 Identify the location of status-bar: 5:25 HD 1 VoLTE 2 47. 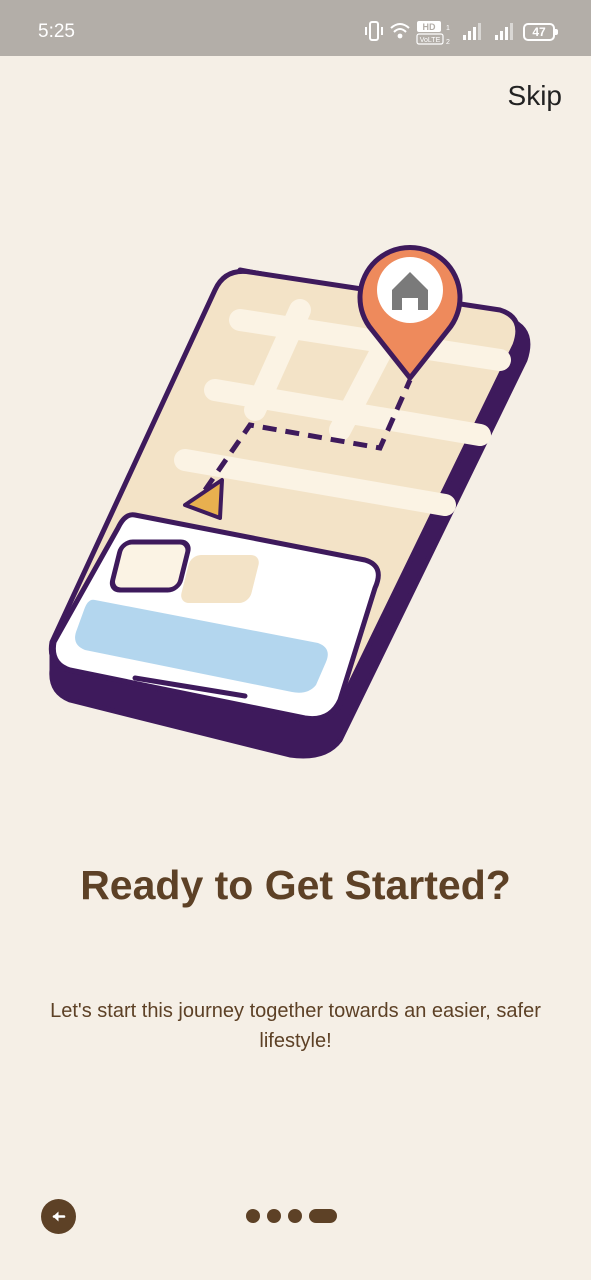
(295, 28).